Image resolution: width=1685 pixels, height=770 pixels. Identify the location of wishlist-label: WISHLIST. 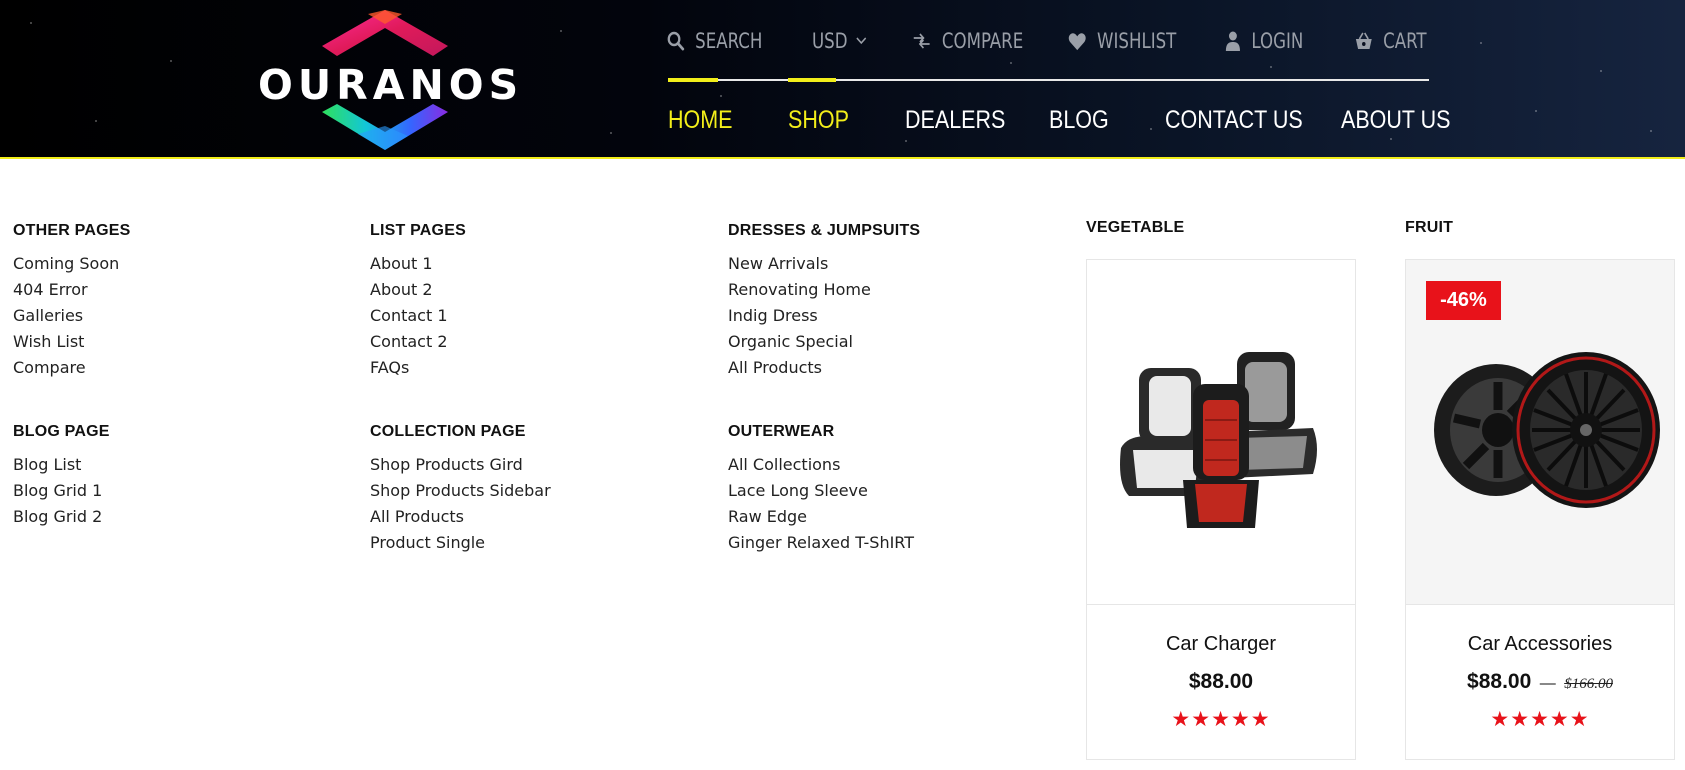
(1137, 41).